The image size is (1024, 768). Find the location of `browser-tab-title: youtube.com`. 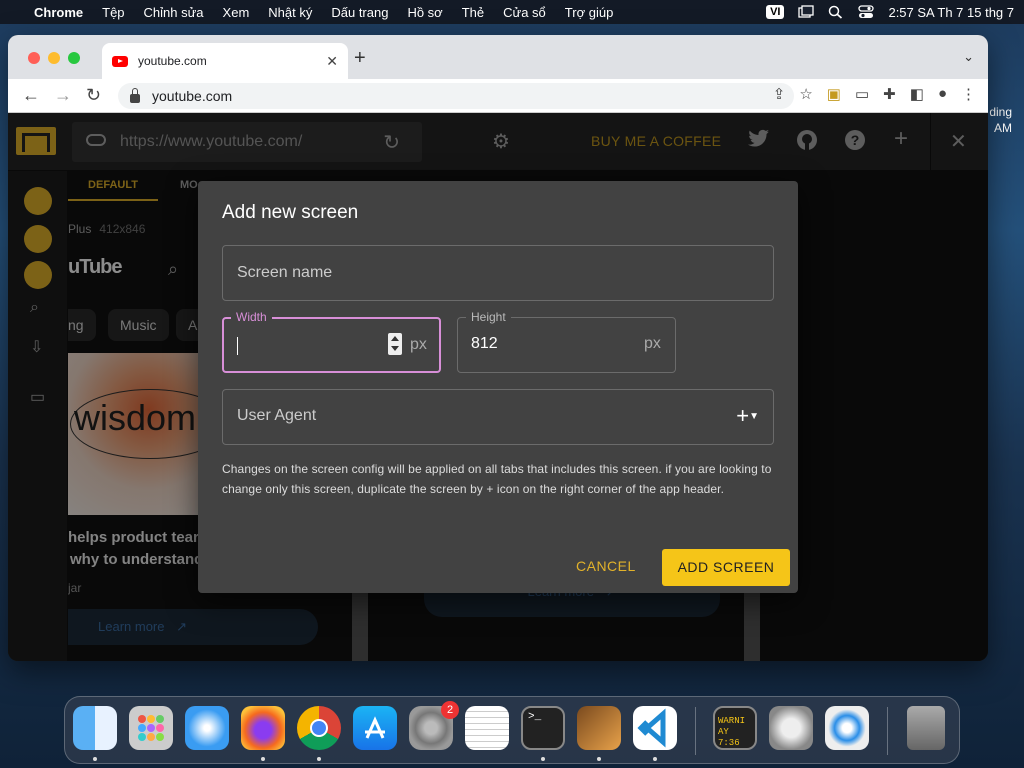

browser-tab-title: youtube.com is located at coordinates (172, 61).